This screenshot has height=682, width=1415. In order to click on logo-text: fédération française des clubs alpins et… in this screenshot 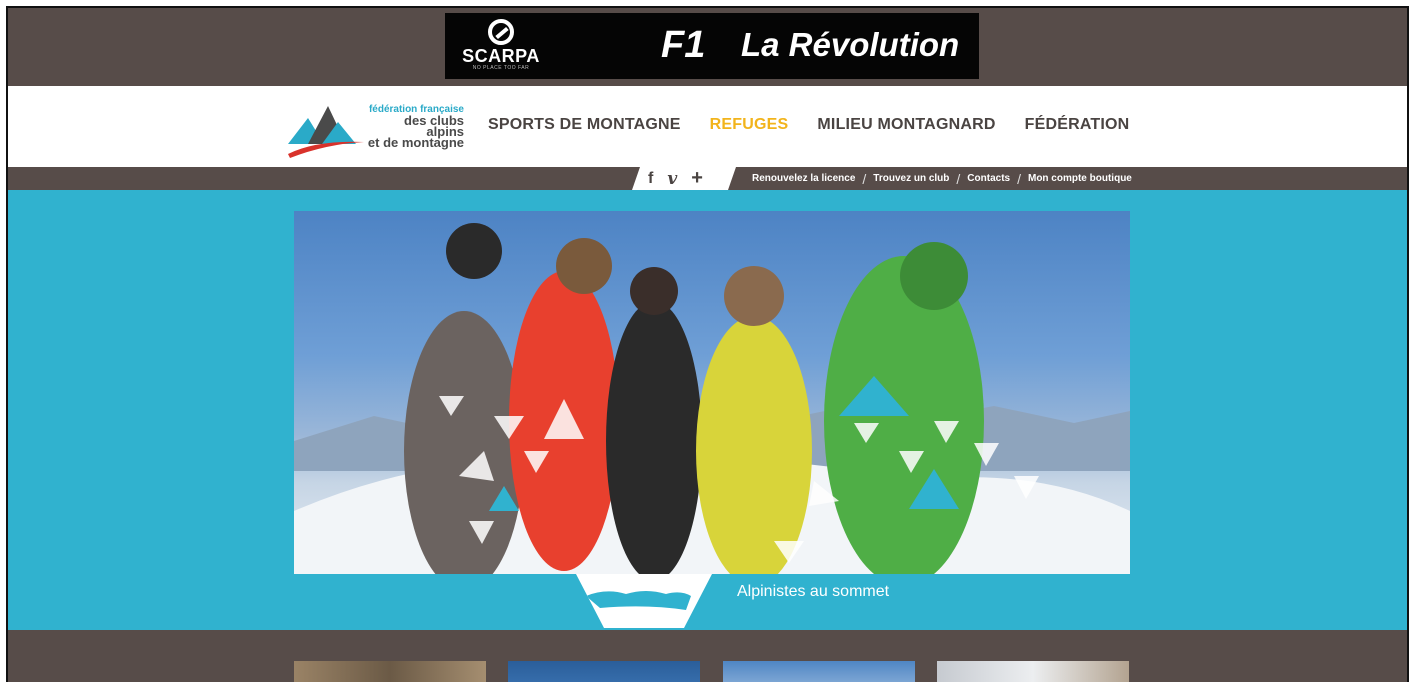, I will do `click(414, 127)`.